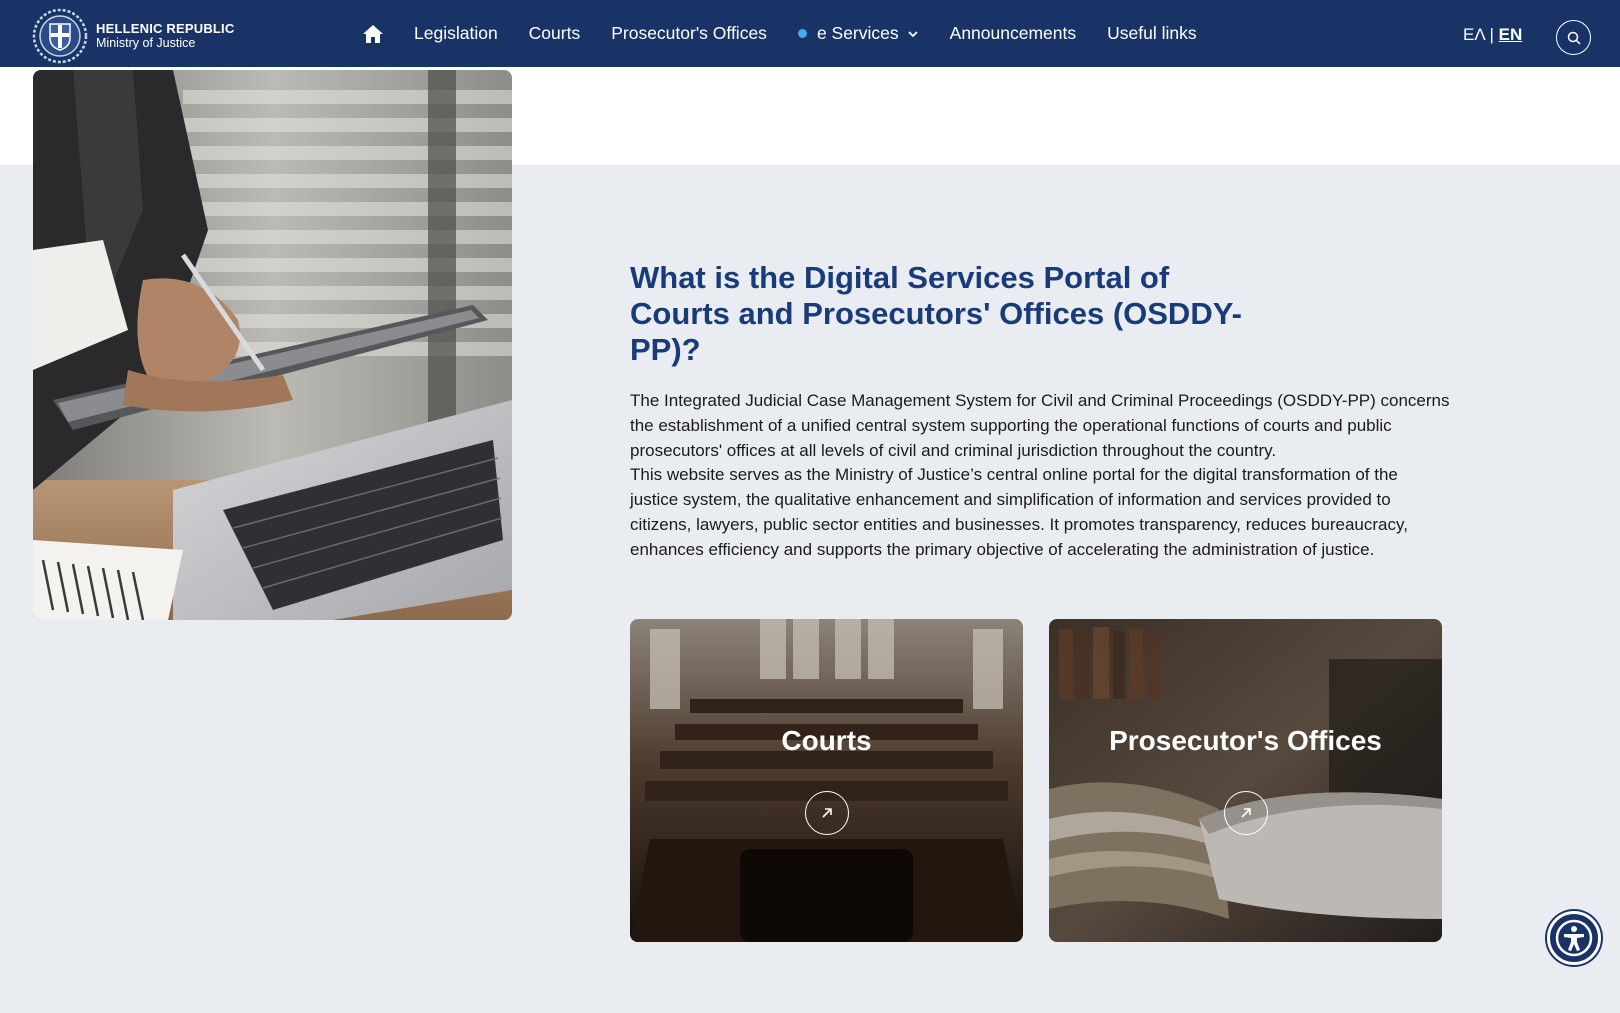  What do you see at coordinates (555, 33) in the screenshot?
I see `nav-courts: Courts` at bounding box center [555, 33].